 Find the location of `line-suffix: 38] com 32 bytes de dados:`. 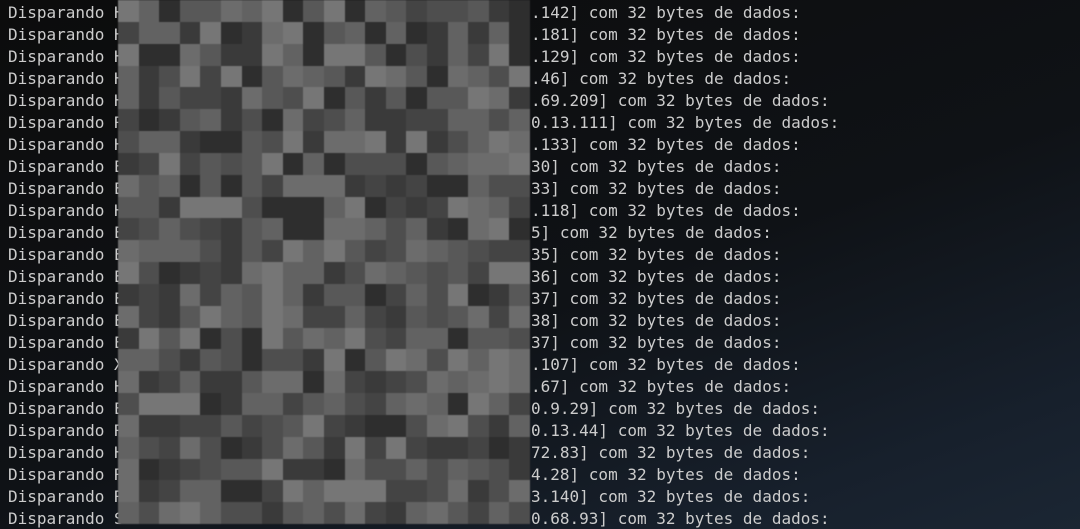

line-suffix: 38] com 32 bytes de dados: is located at coordinates (656, 320).